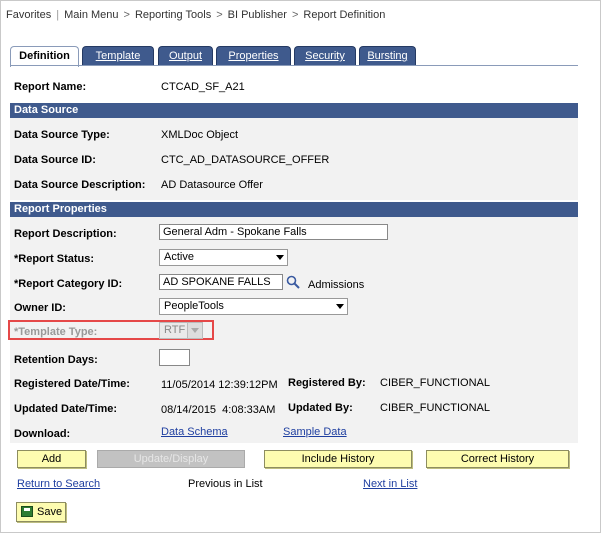  I want to click on template-type-select: RTF, so click(181, 330).